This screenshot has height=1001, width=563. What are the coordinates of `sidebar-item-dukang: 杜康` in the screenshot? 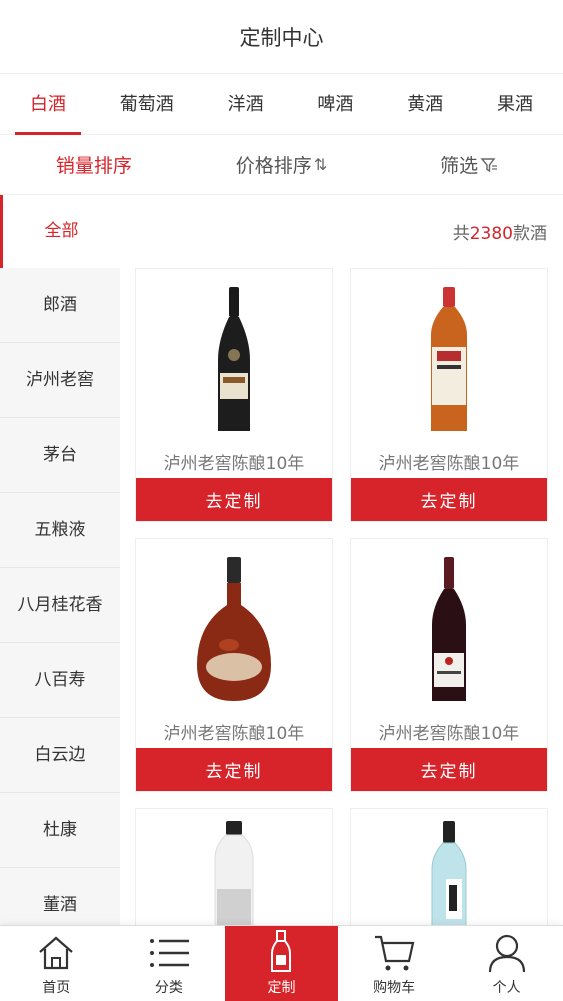 It's located at (60, 830).